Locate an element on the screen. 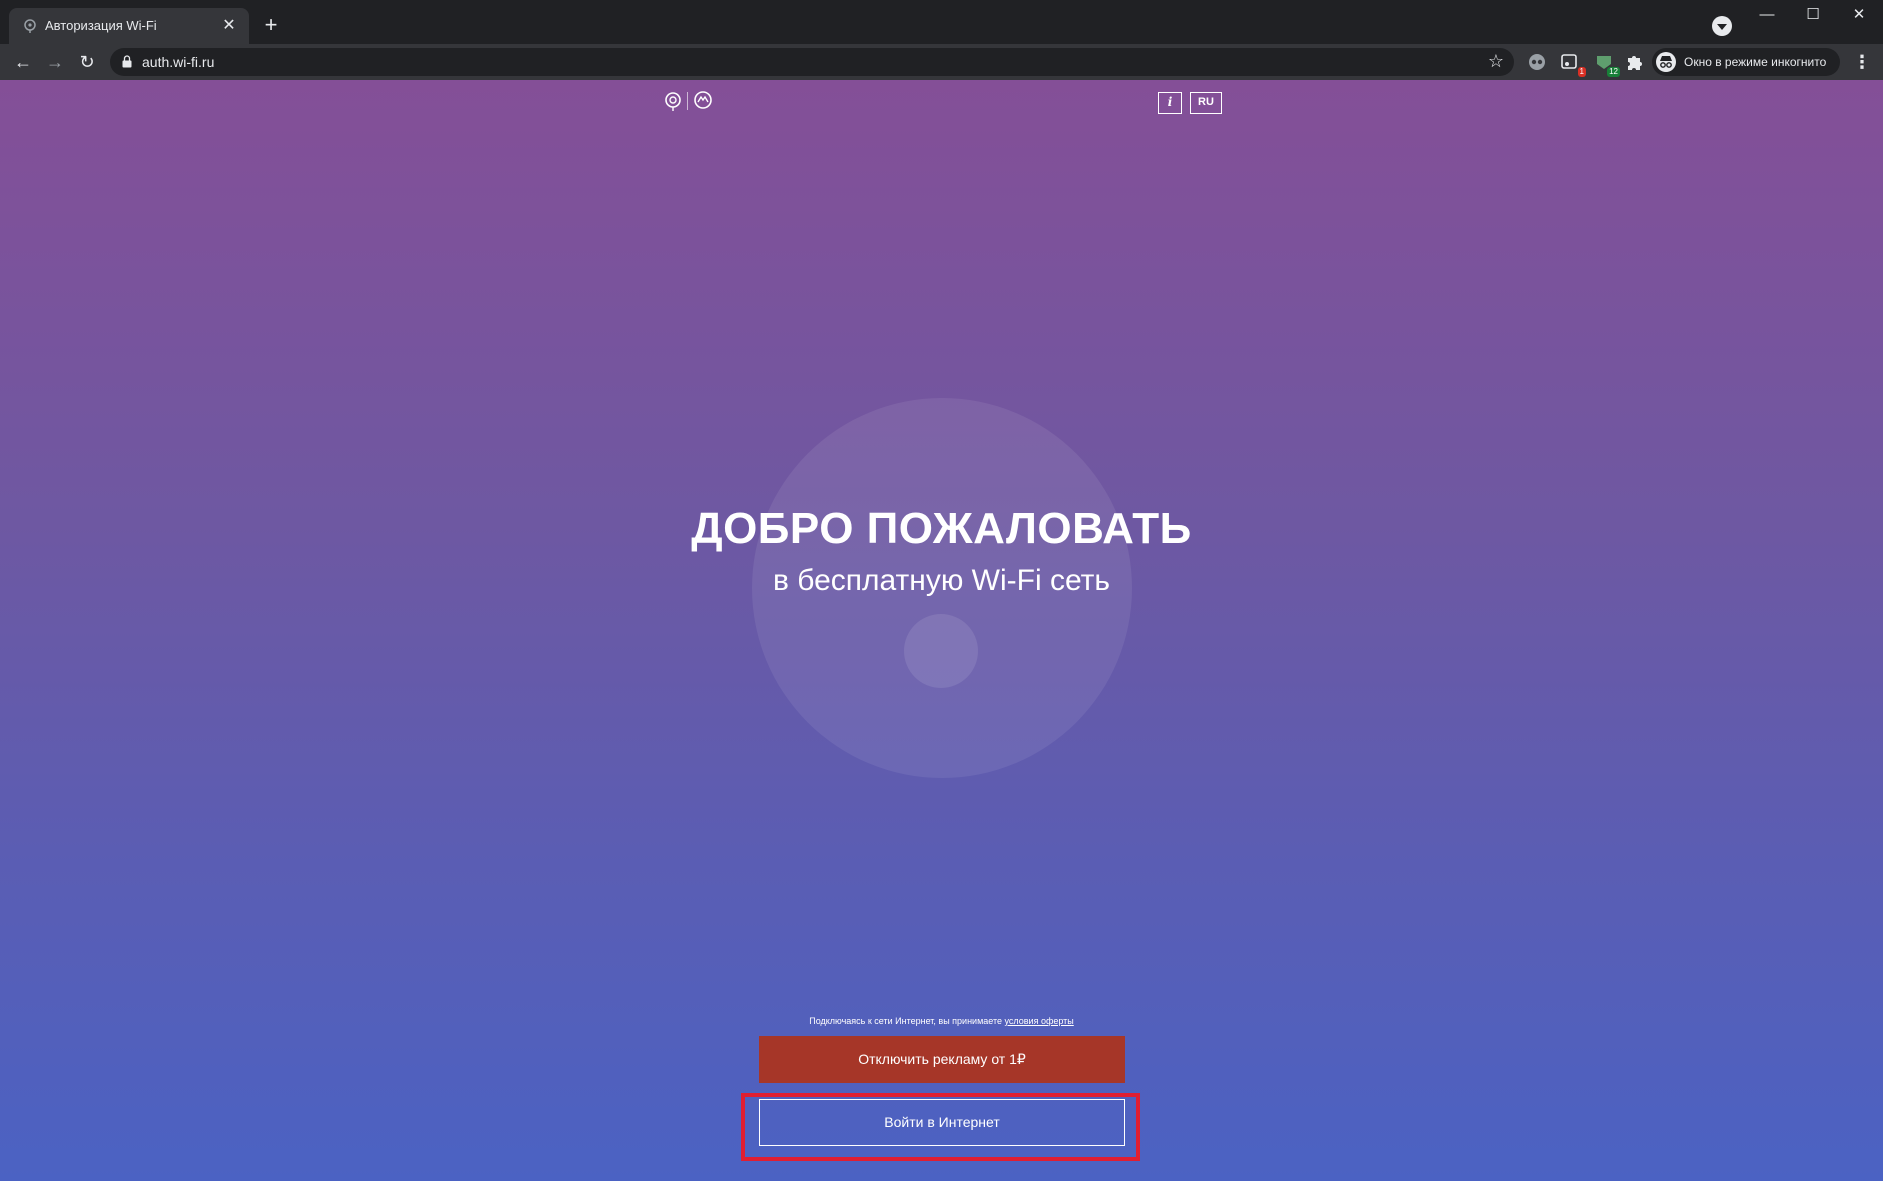  reload-icon: ↻ is located at coordinates (87, 62).